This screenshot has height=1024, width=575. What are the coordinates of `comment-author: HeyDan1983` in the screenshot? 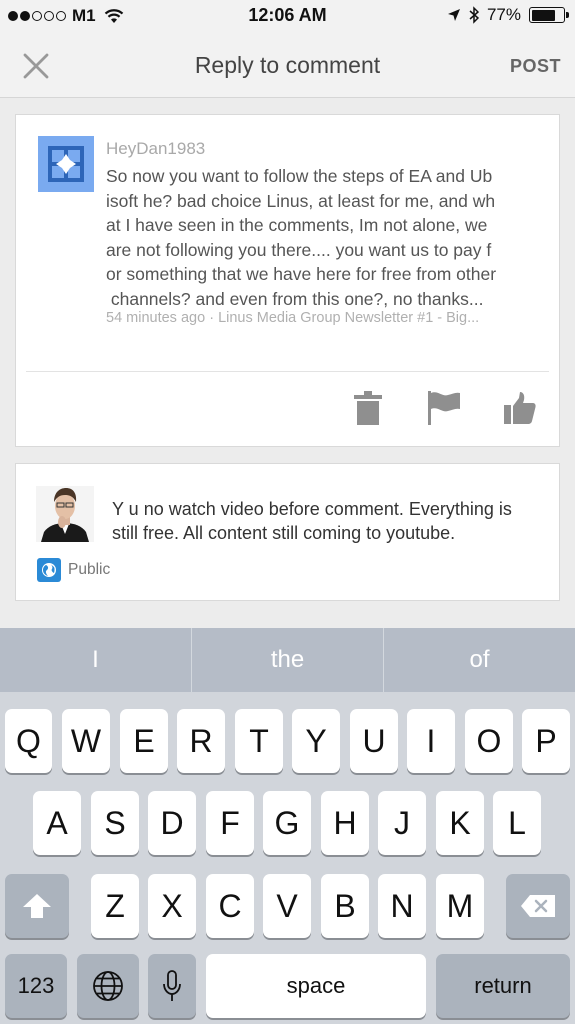 It's located at (155, 149).